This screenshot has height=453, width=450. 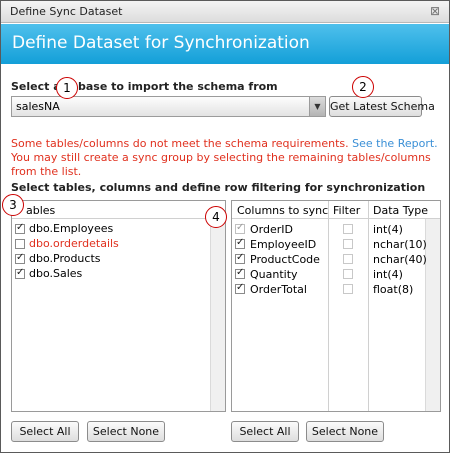 What do you see at coordinates (345, 431) in the screenshot?
I see `columns-select-none-button: Select None` at bounding box center [345, 431].